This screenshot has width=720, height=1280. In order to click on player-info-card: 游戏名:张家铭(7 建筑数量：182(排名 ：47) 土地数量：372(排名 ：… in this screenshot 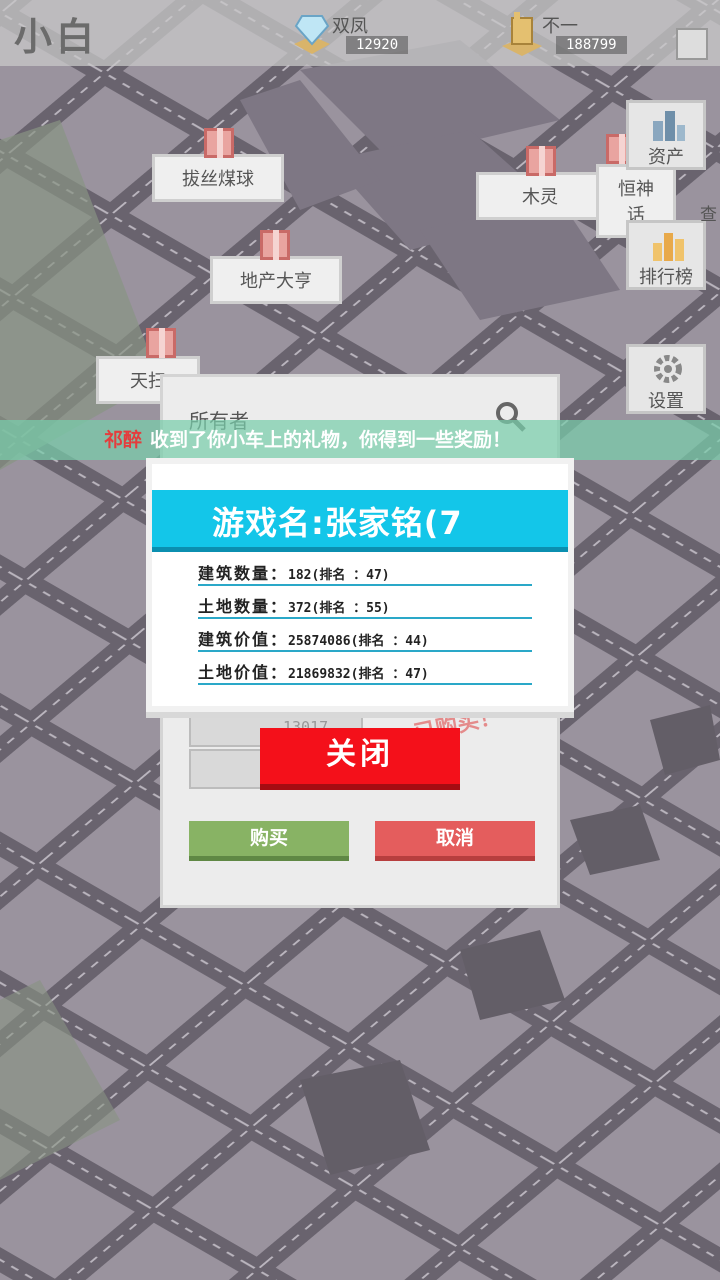, I will do `click(360, 585)`.